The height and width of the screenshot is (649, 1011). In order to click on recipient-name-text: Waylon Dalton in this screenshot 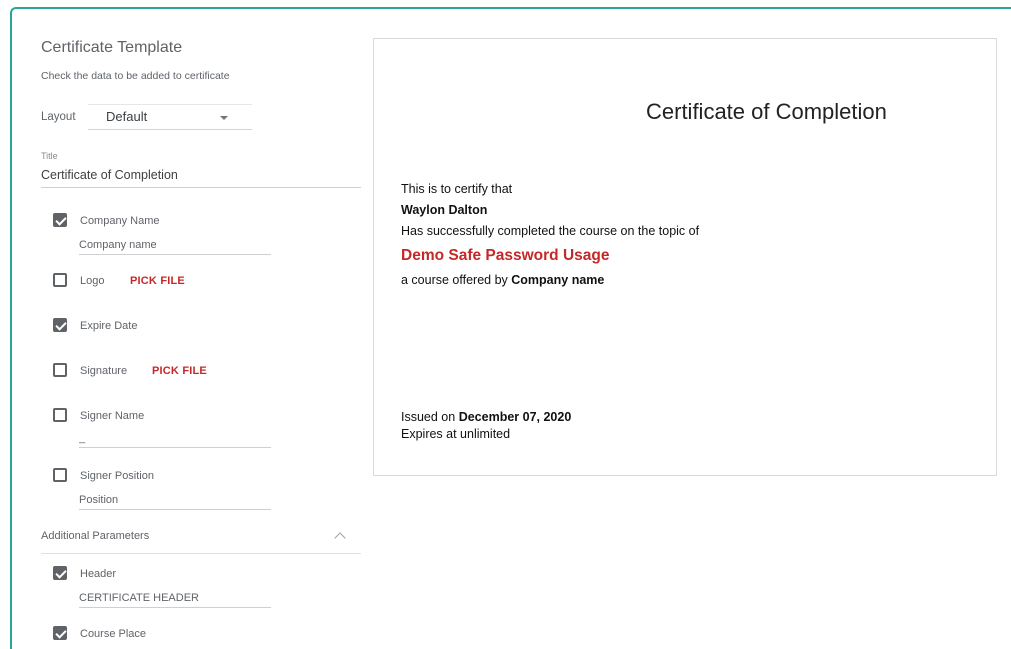, I will do `click(444, 210)`.